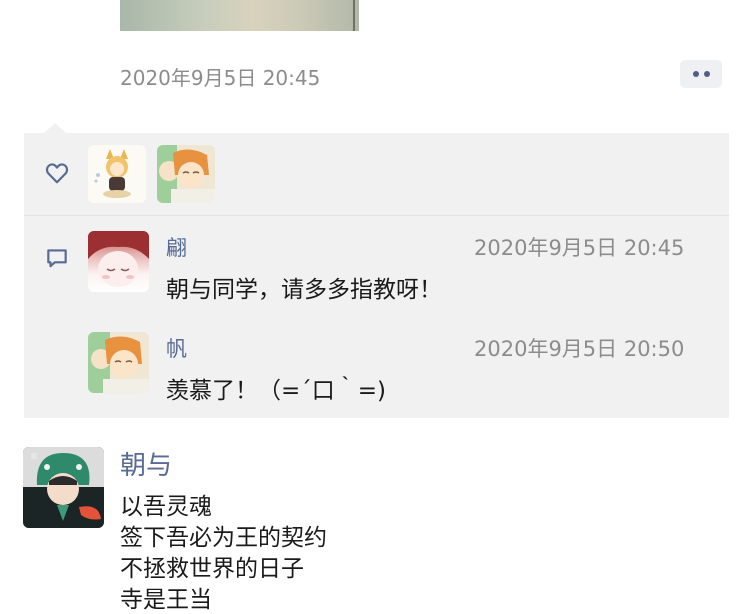 The width and height of the screenshot is (750, 614). Describe the element at coordinates (223, 538) in the screenshot. I see `post-text-line: 签下吾必为王的契约` at that location.